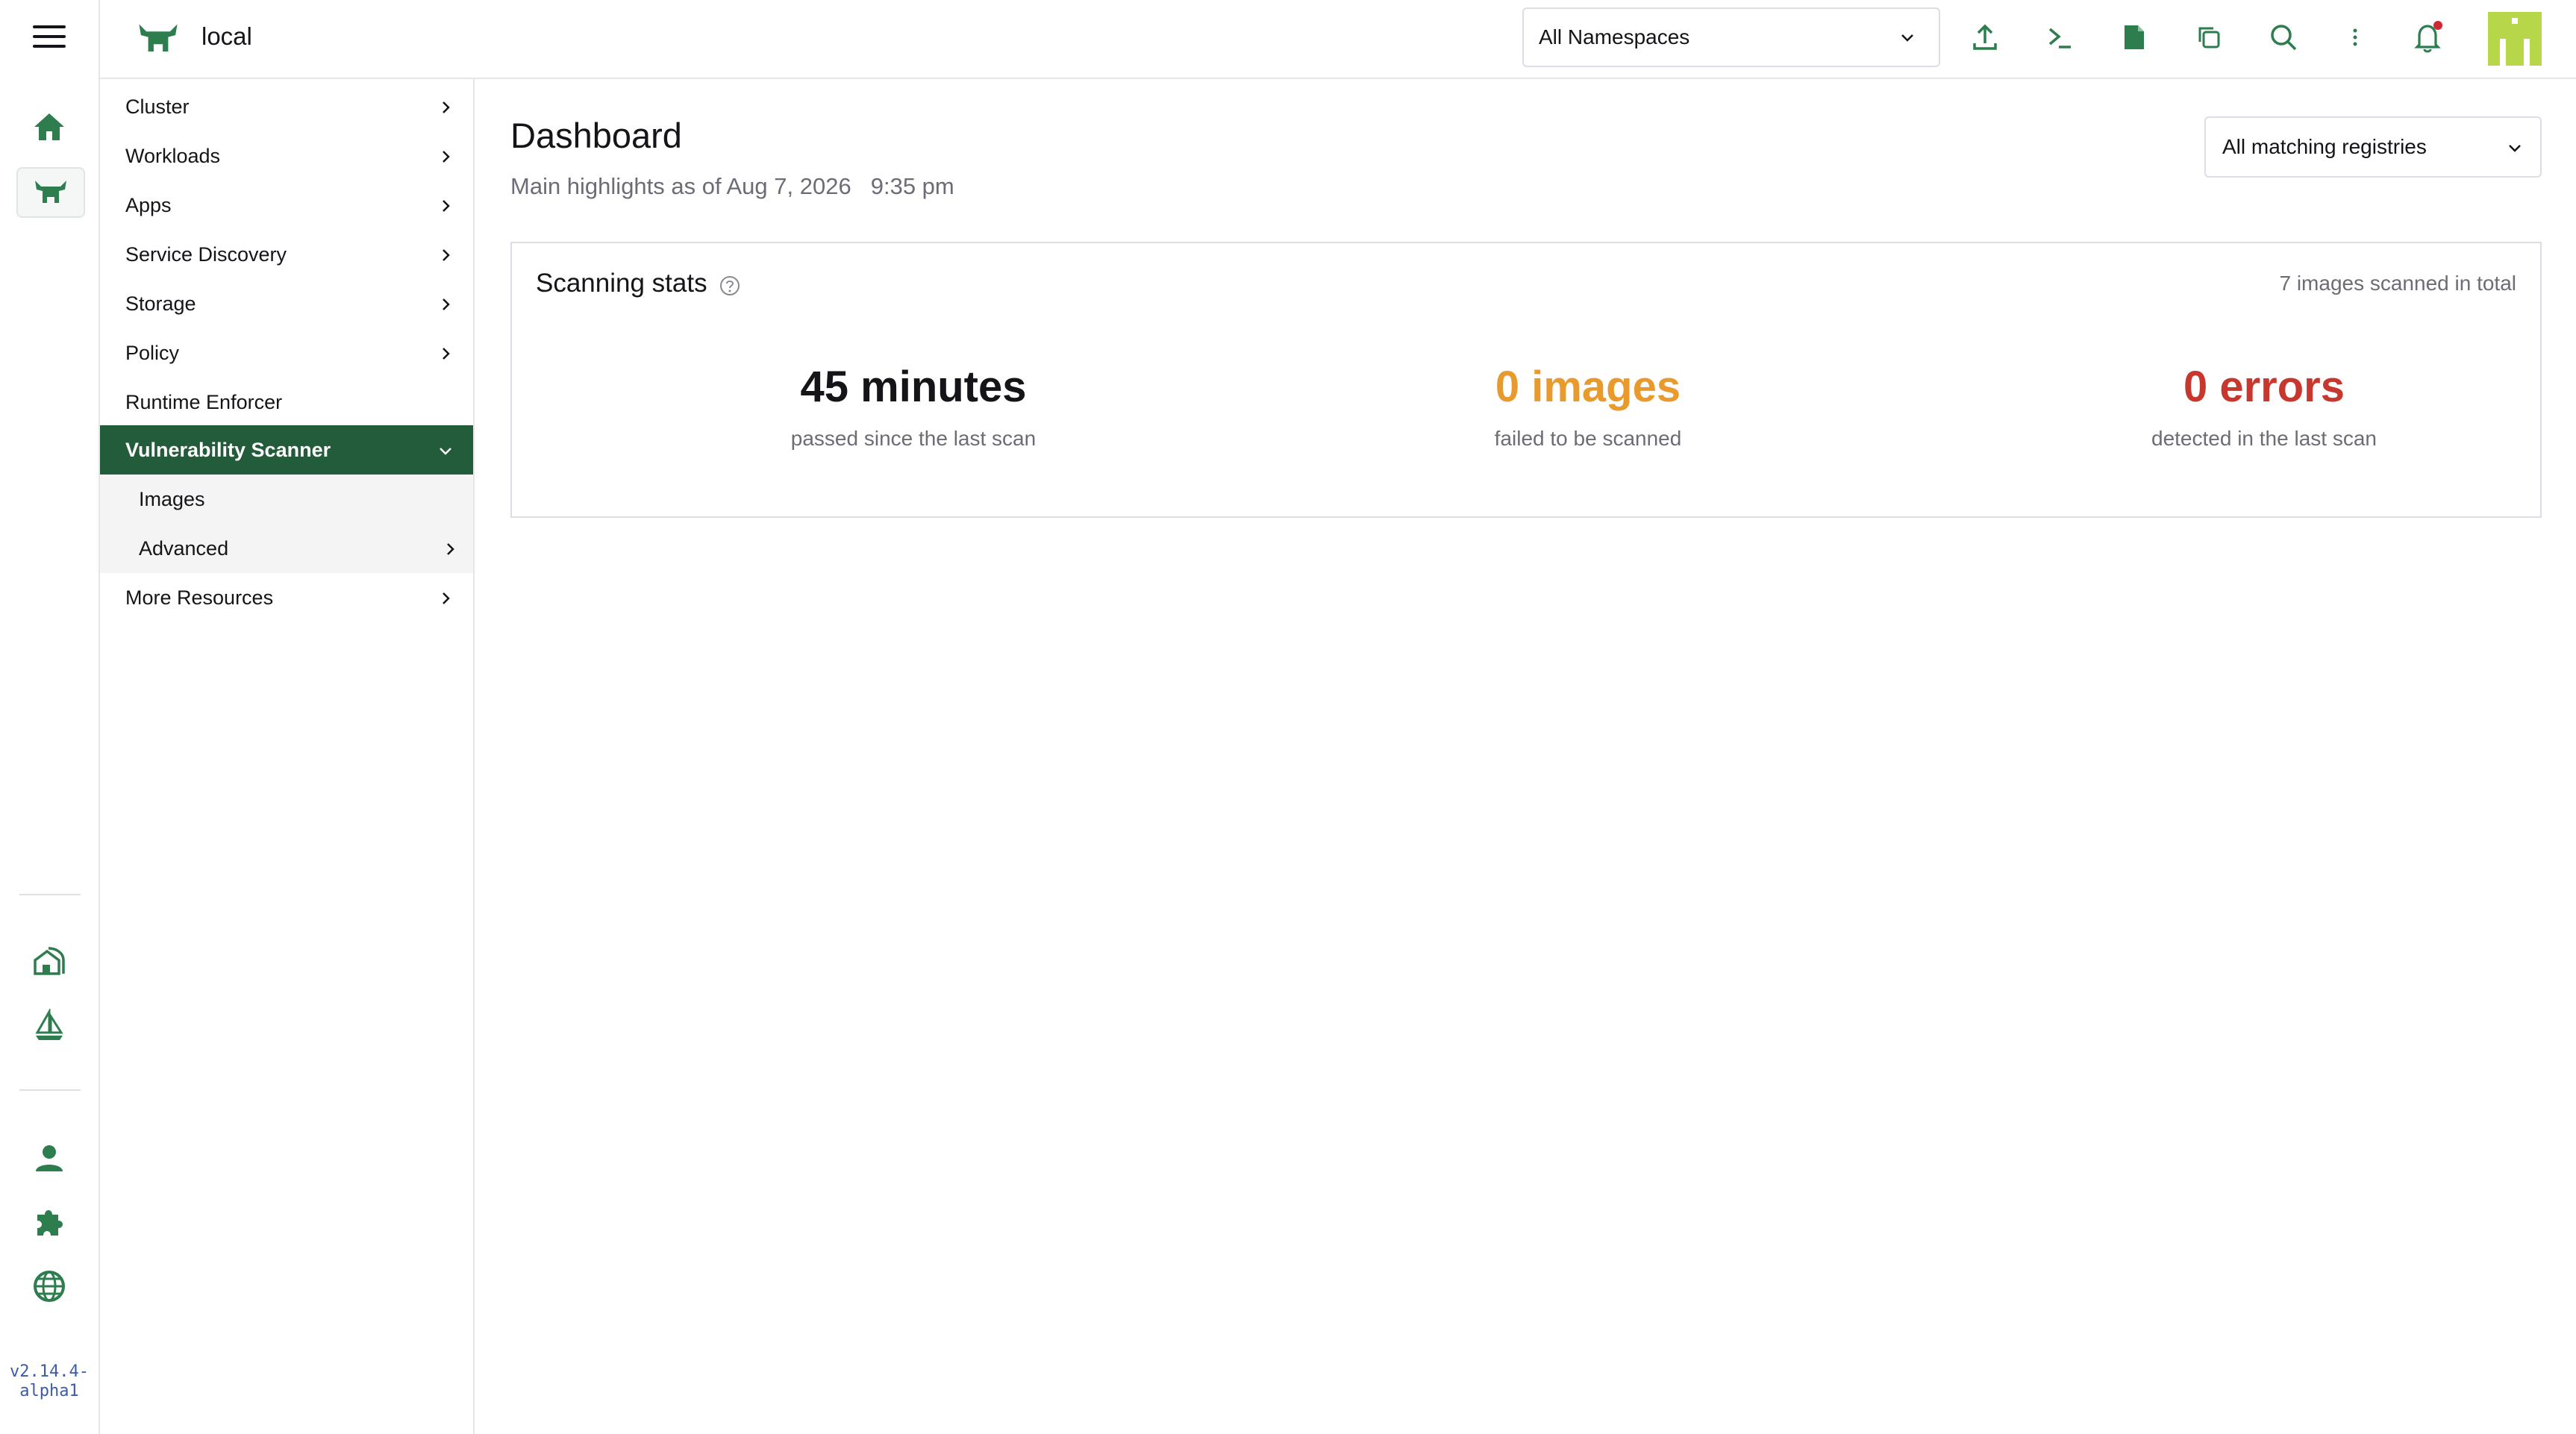 The width and height of the screenshot is (2576, 1434). Describe the element at coordinates (2264, 438) in the screenshot. I see `stat-label: detected in the last scan` at that location.